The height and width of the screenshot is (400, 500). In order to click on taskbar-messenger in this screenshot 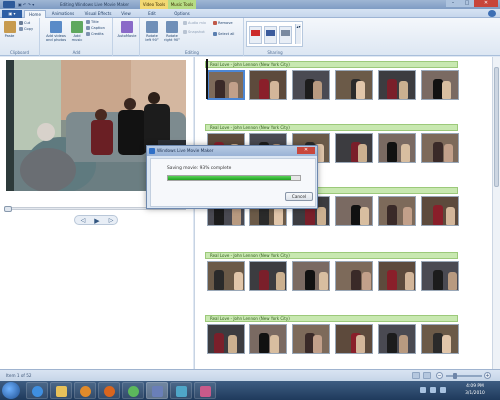, I will do `click(133, 390)`.